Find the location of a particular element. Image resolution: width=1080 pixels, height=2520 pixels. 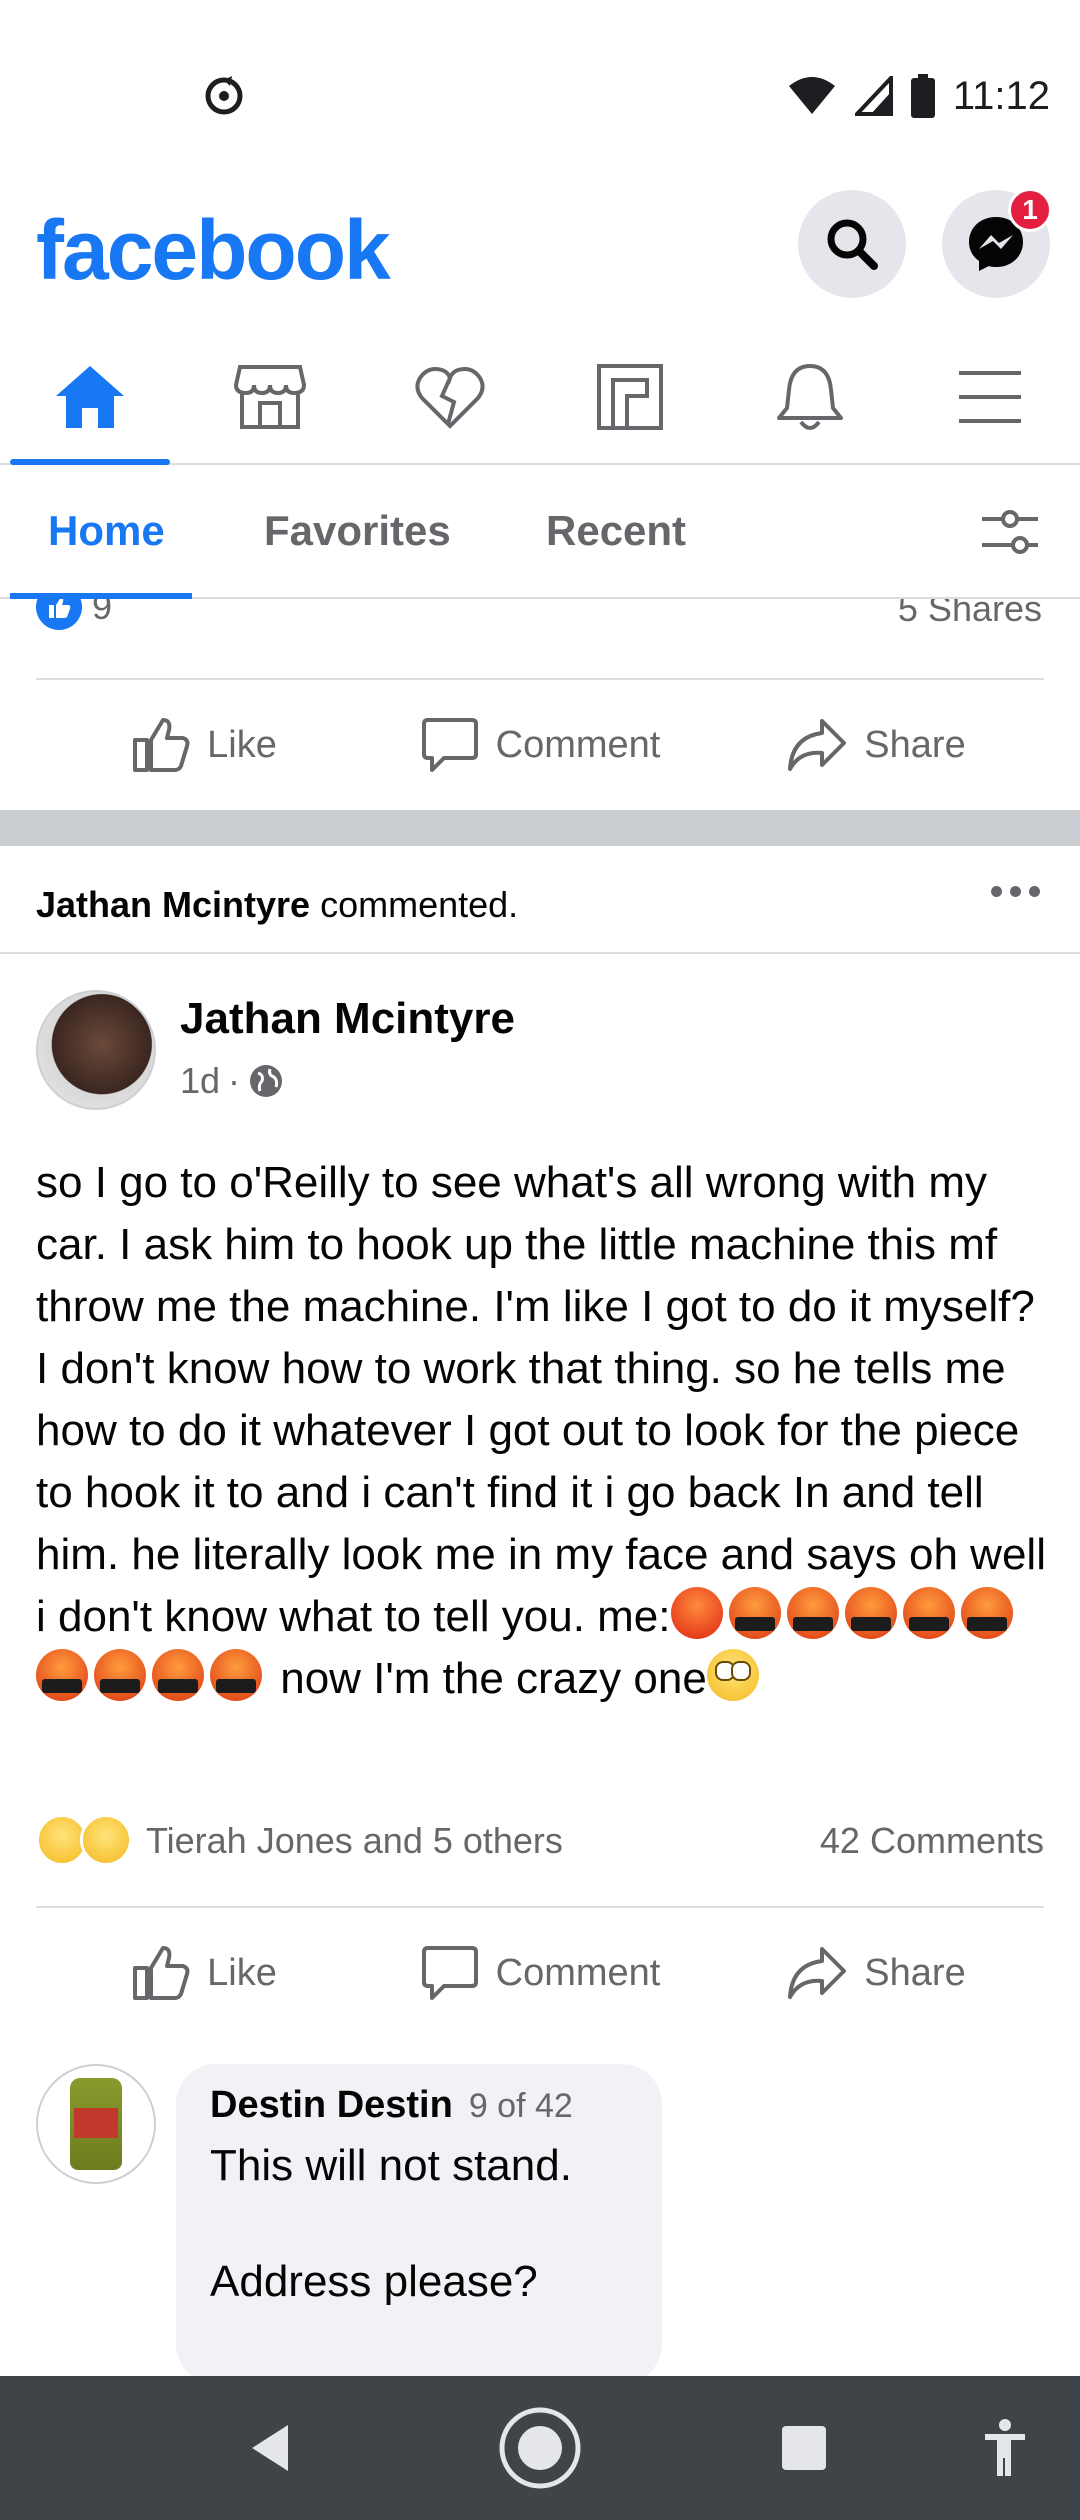

activity-notice-text: Jathan Mcintyre commented. is located at coordinates (277, 905).